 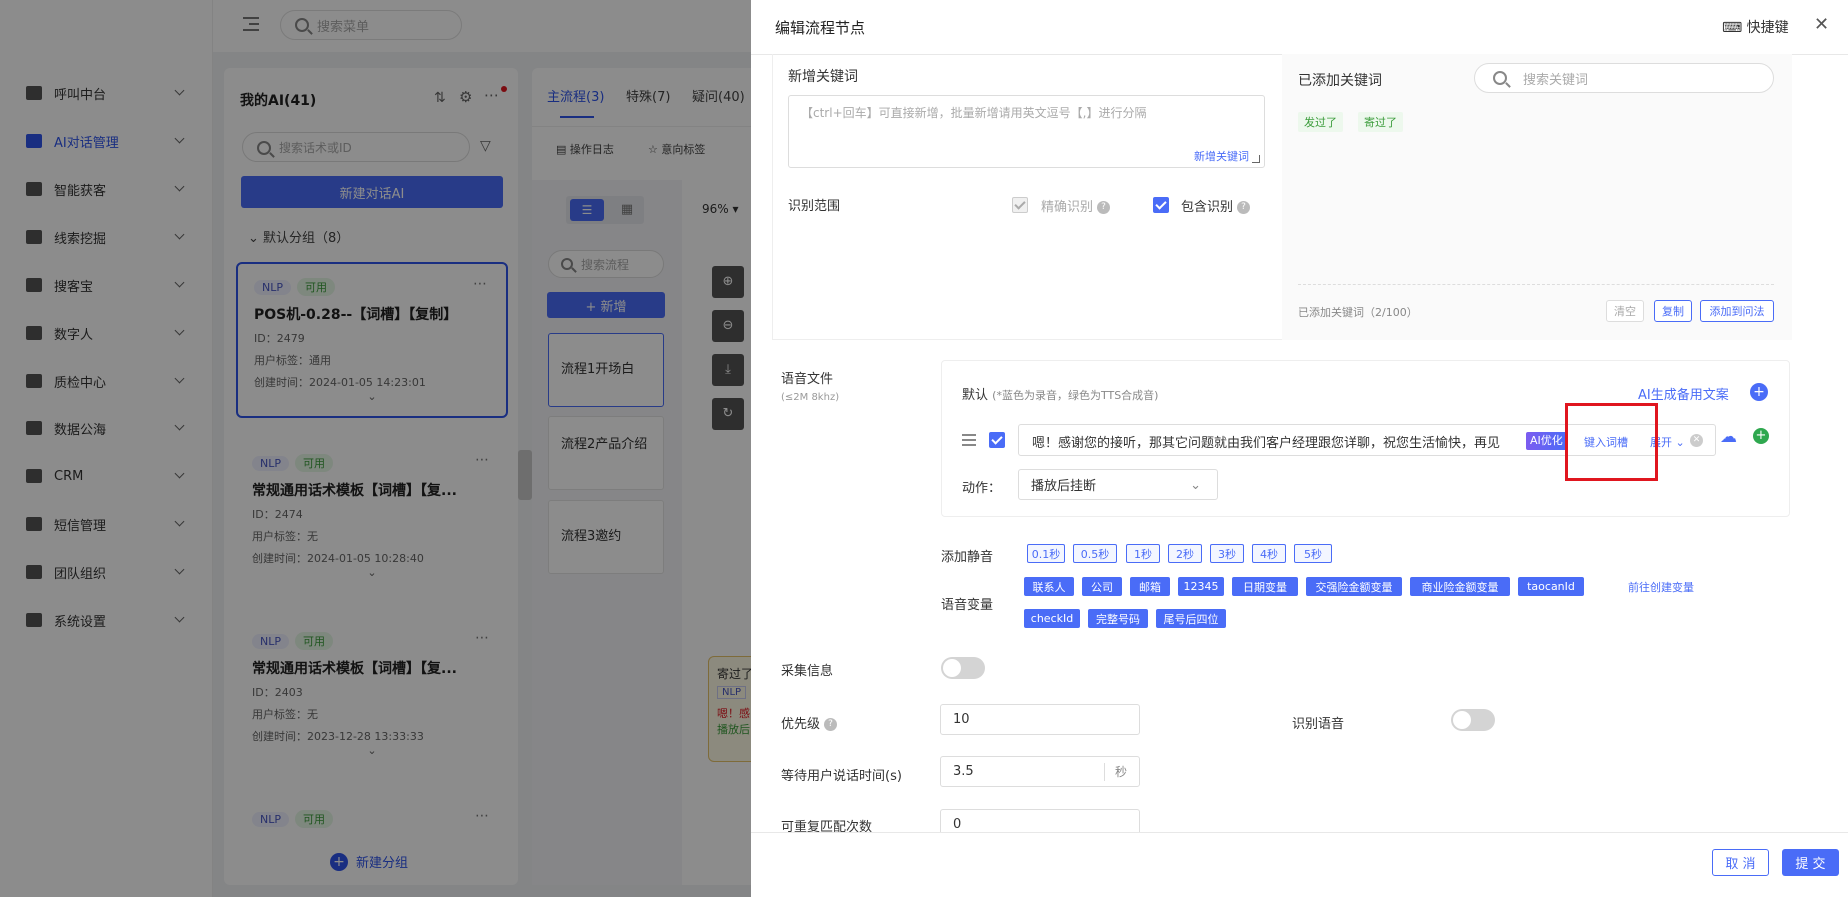 I want to click on variable-chip: 交强险金额变量, so click(x=1354, y=586).